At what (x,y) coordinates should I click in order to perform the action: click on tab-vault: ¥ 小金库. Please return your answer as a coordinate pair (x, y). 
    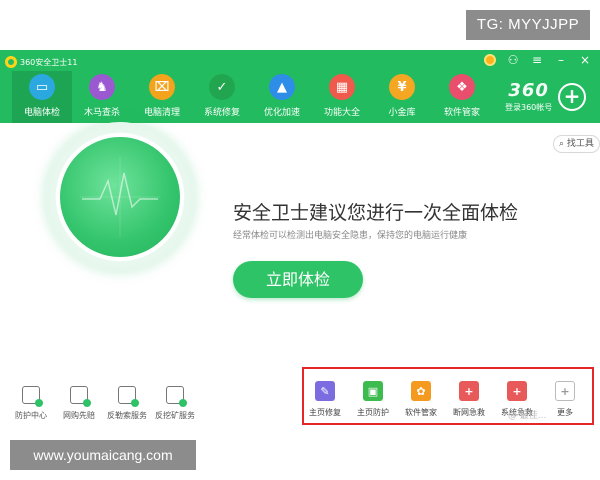
    Looking at the image, I should click on (402, 97).